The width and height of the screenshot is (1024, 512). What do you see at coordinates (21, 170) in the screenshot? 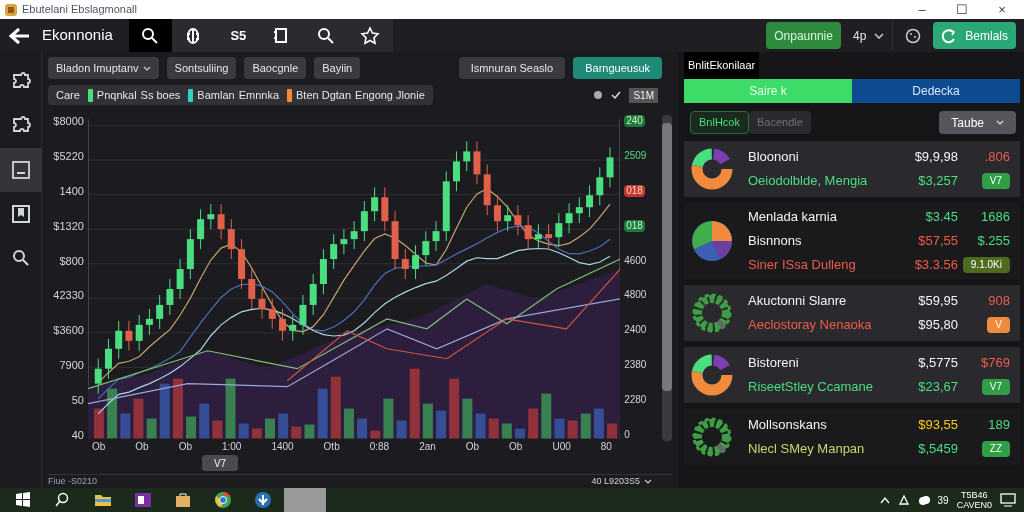
I see `sidebar-item` at bounding box center [21, 170].